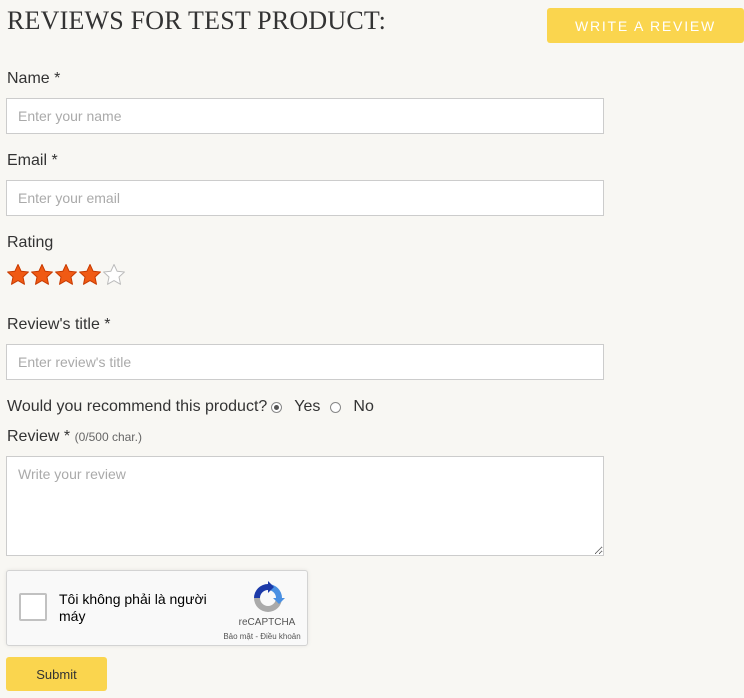  I want to click on email-input, so click(305, 198).